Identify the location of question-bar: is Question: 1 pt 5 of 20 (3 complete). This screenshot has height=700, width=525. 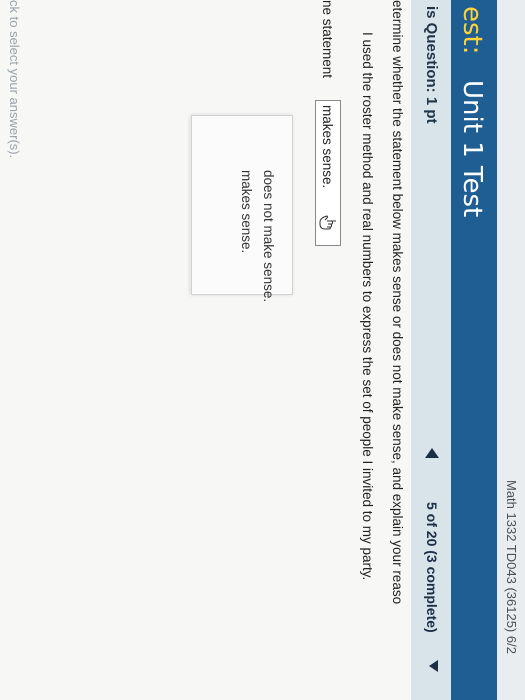
(431, 350).